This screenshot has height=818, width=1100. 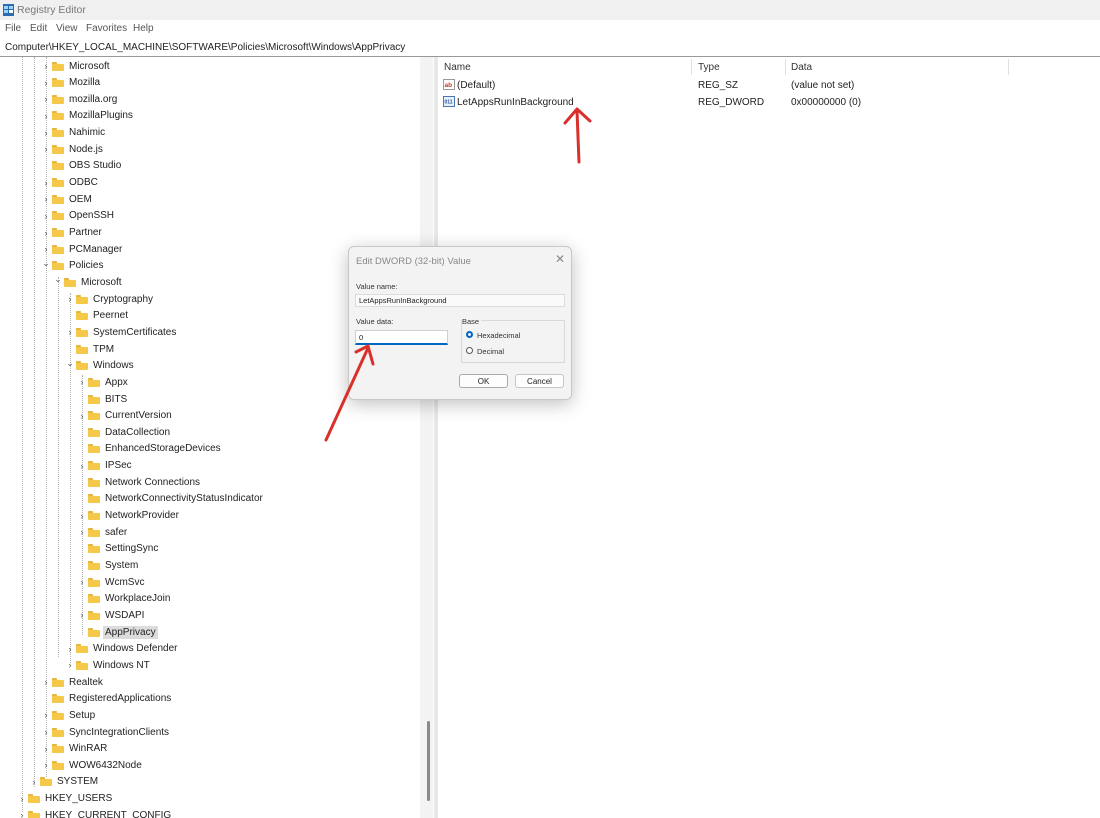 What do you see at coordinates (79, 216) in the screenshot?
I see `tree-item: › OpenSSH` at bounding box center [79, 216].